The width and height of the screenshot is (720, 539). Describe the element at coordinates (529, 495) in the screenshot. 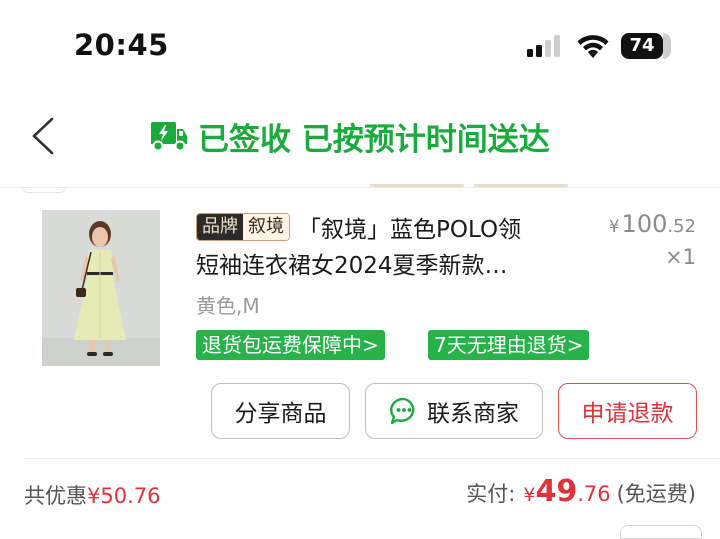

I see `paid-currency: ¥` at that location.